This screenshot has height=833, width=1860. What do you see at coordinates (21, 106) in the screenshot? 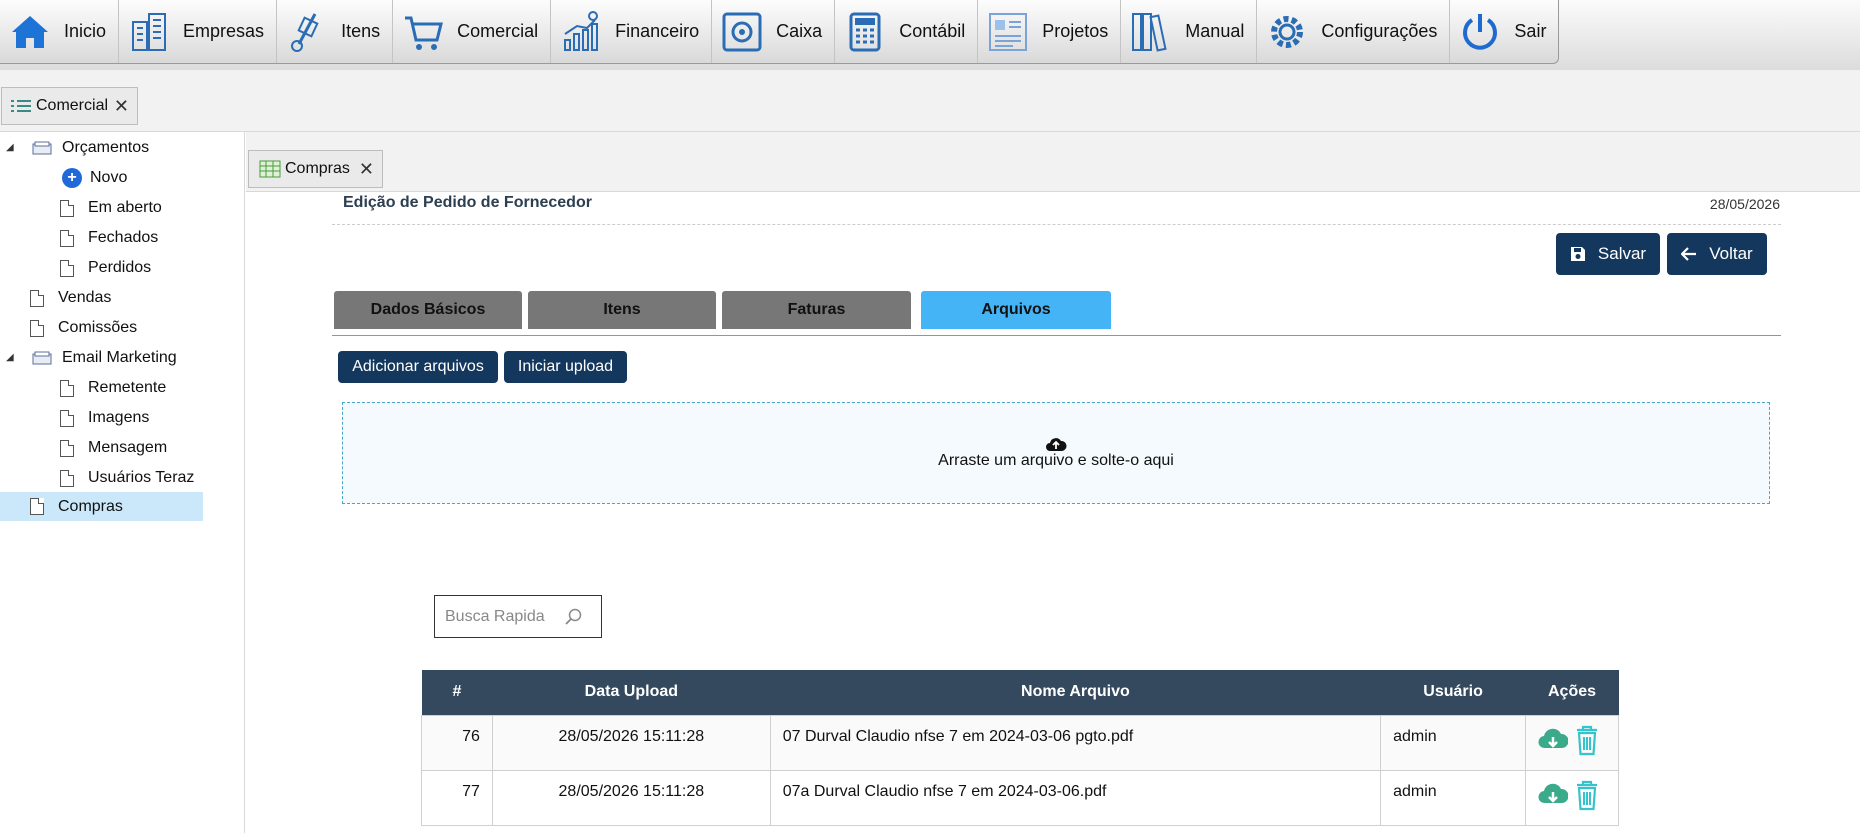
I see `list-icon` at bounding box center [21, 106].